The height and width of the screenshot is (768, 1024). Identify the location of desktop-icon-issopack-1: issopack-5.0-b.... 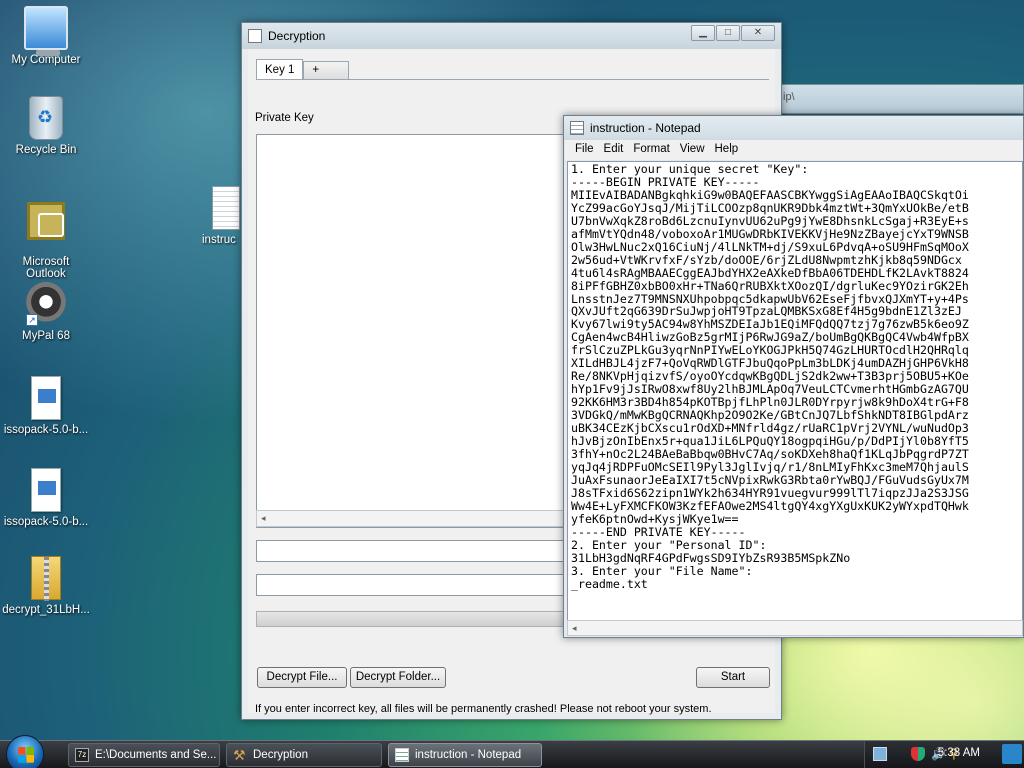
(46, 406).